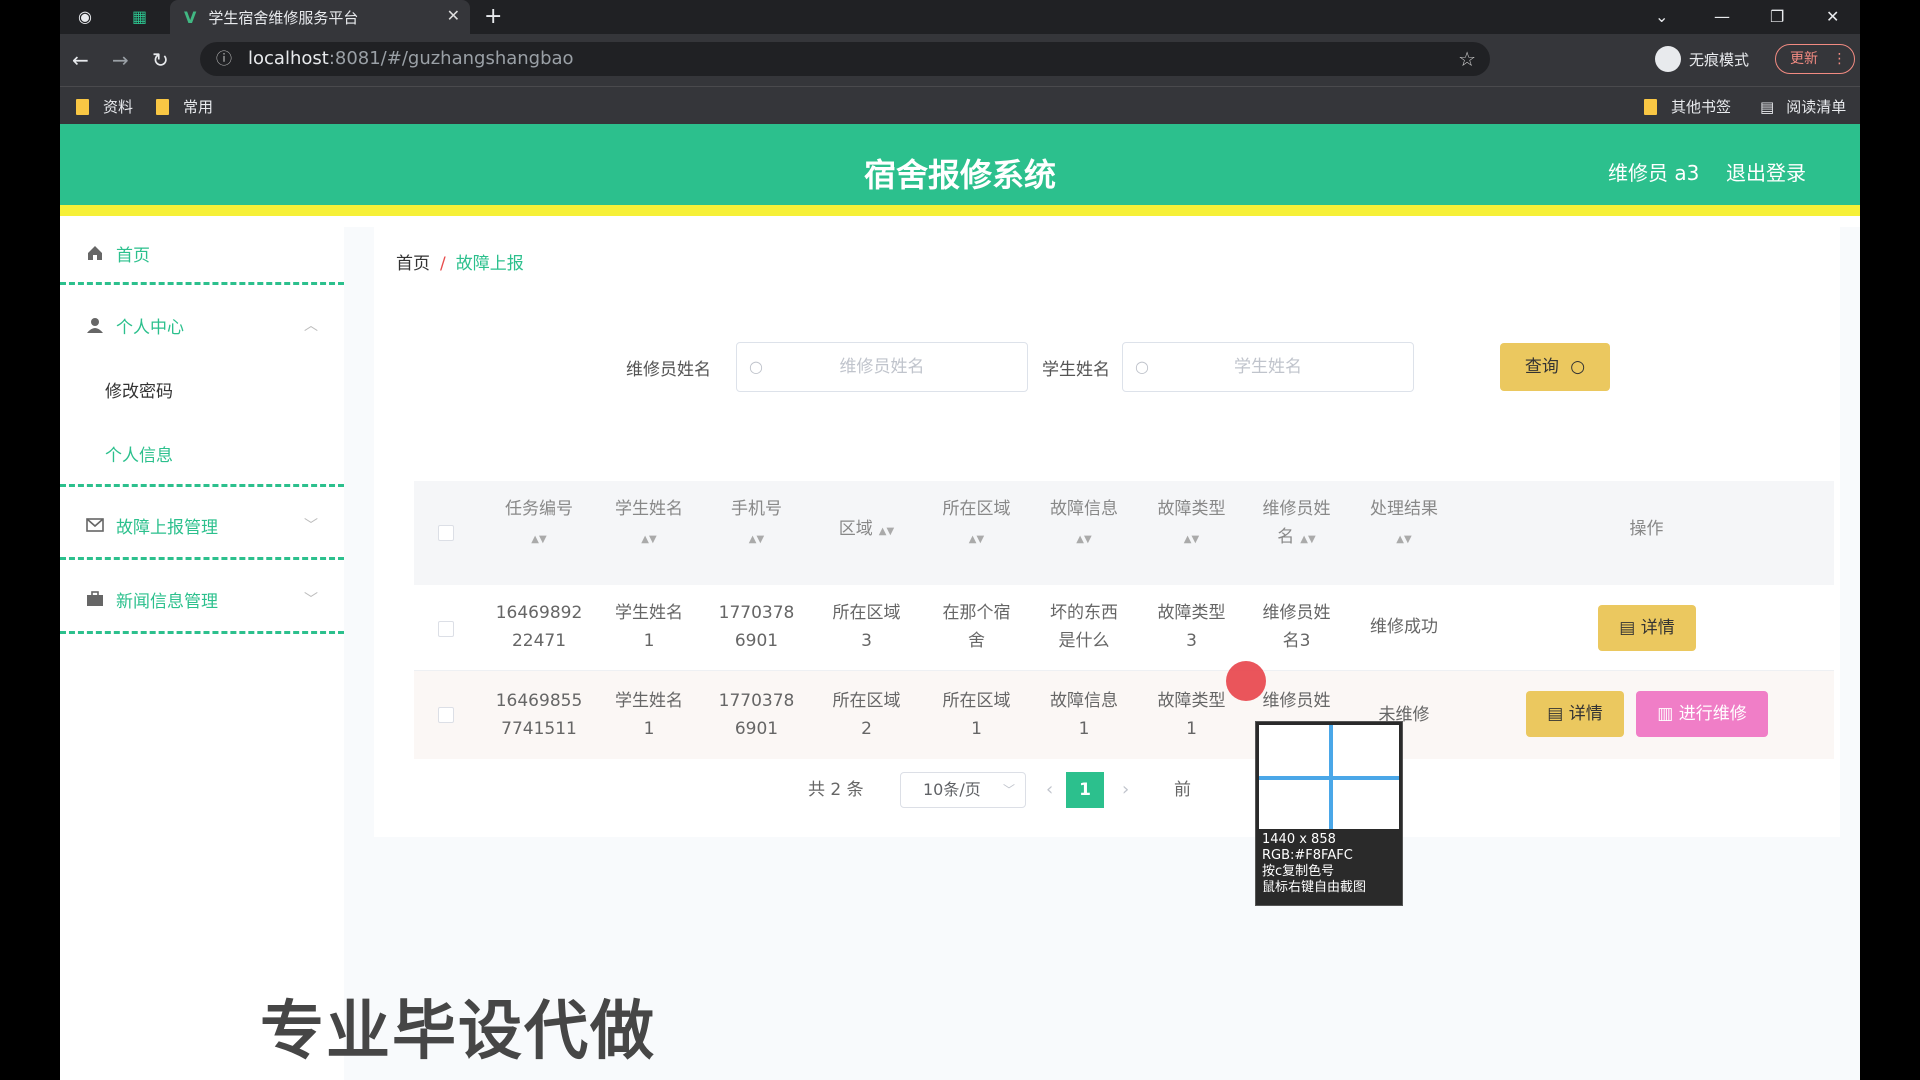  What do you see at coordinates (139, 17) in the screenshot?
I see `sheet-icon: ▦` at bounding box center [139, 17].